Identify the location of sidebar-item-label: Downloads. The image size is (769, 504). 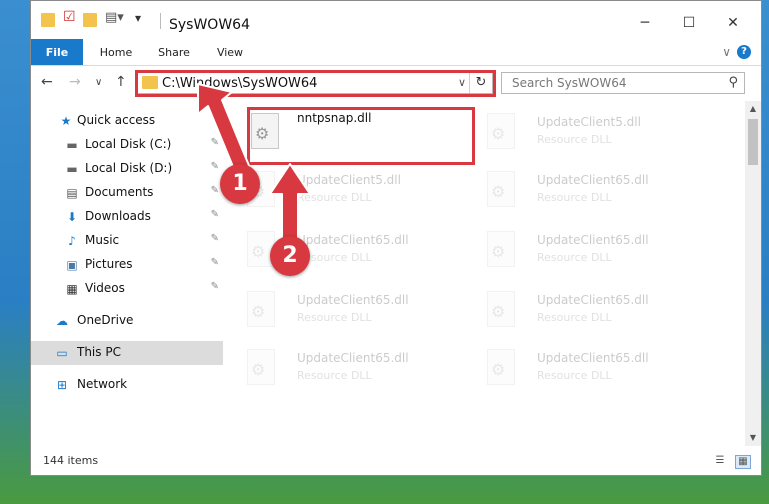
(118, 216).